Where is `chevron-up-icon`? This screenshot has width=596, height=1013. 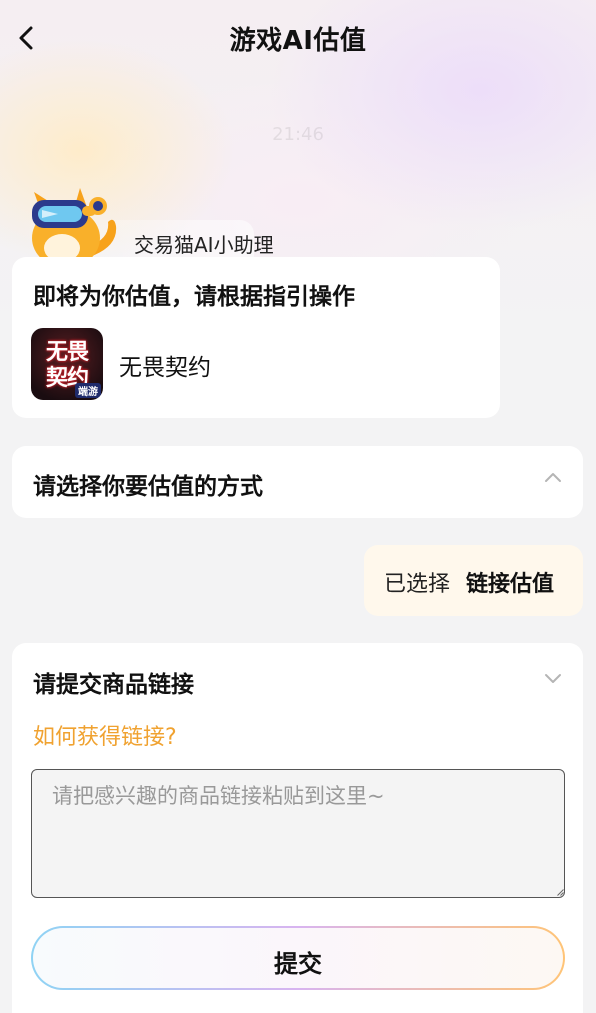
chevron-up-icon is located at coordinates (553, 478).